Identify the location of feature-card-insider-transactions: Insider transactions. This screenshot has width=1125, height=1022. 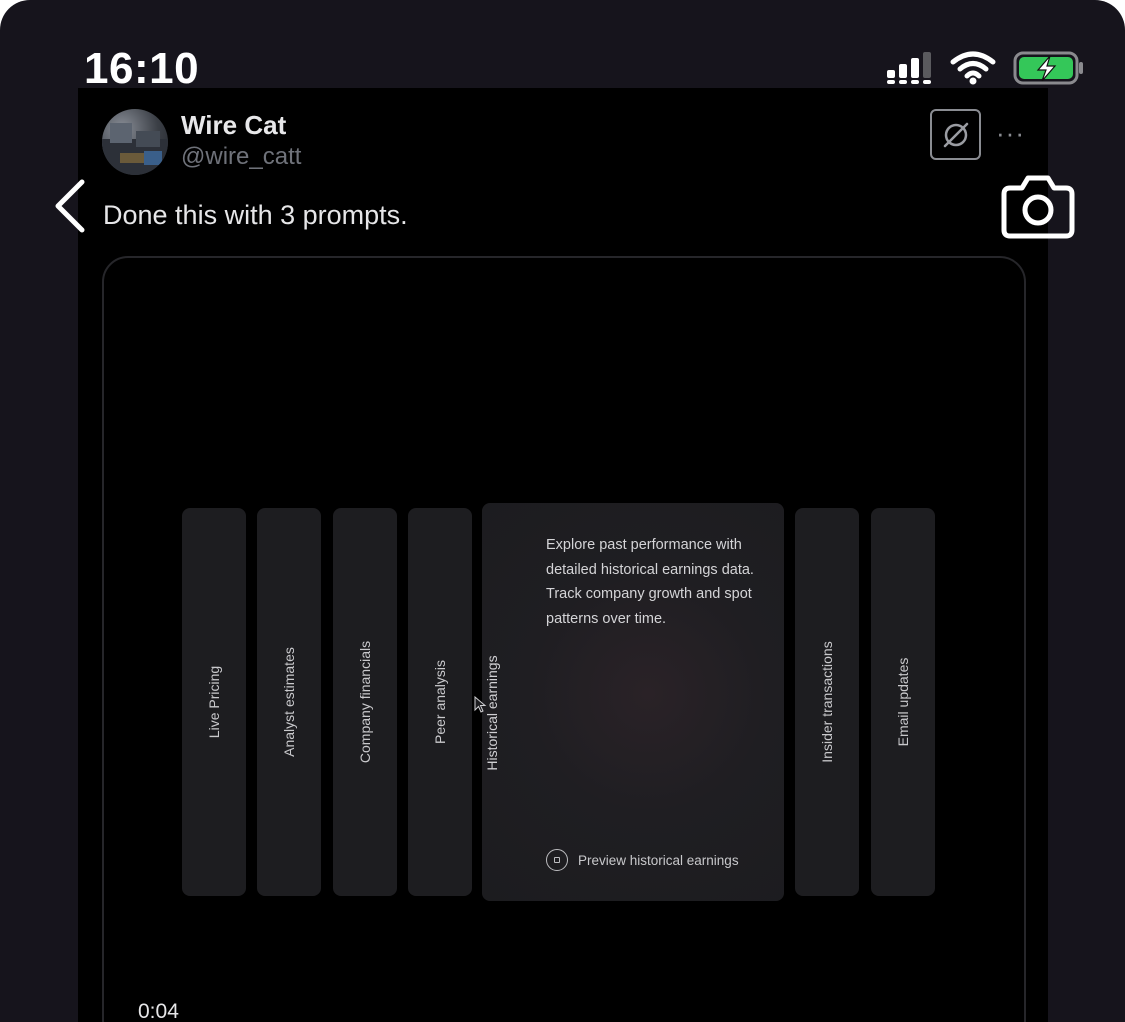
(827, 702).